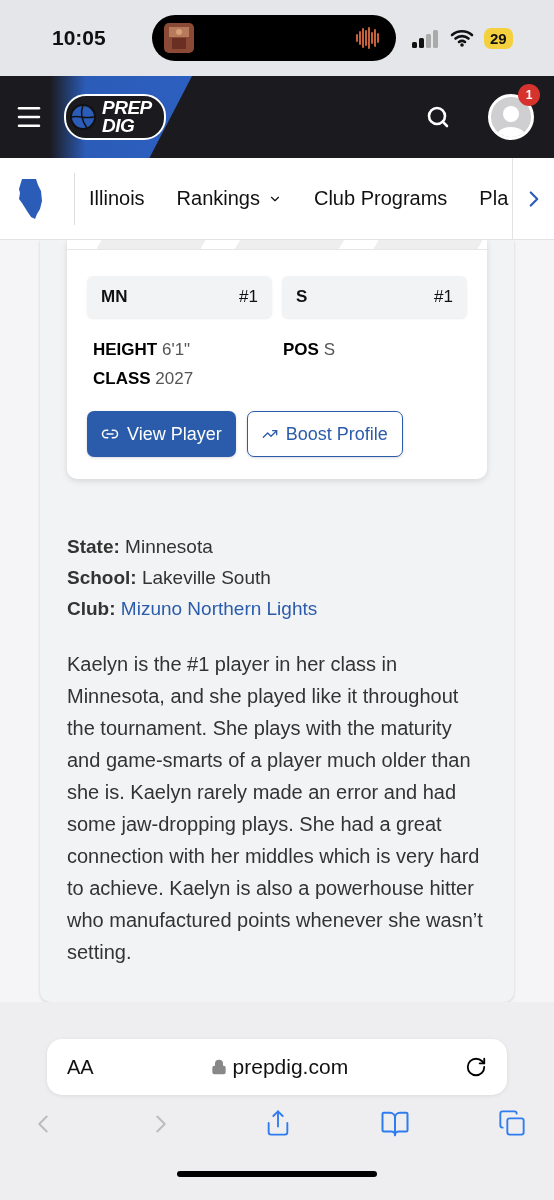  Describe the element at coordinates (494, 198) in the screenshot. I see `nav-link: Pla` at that location.